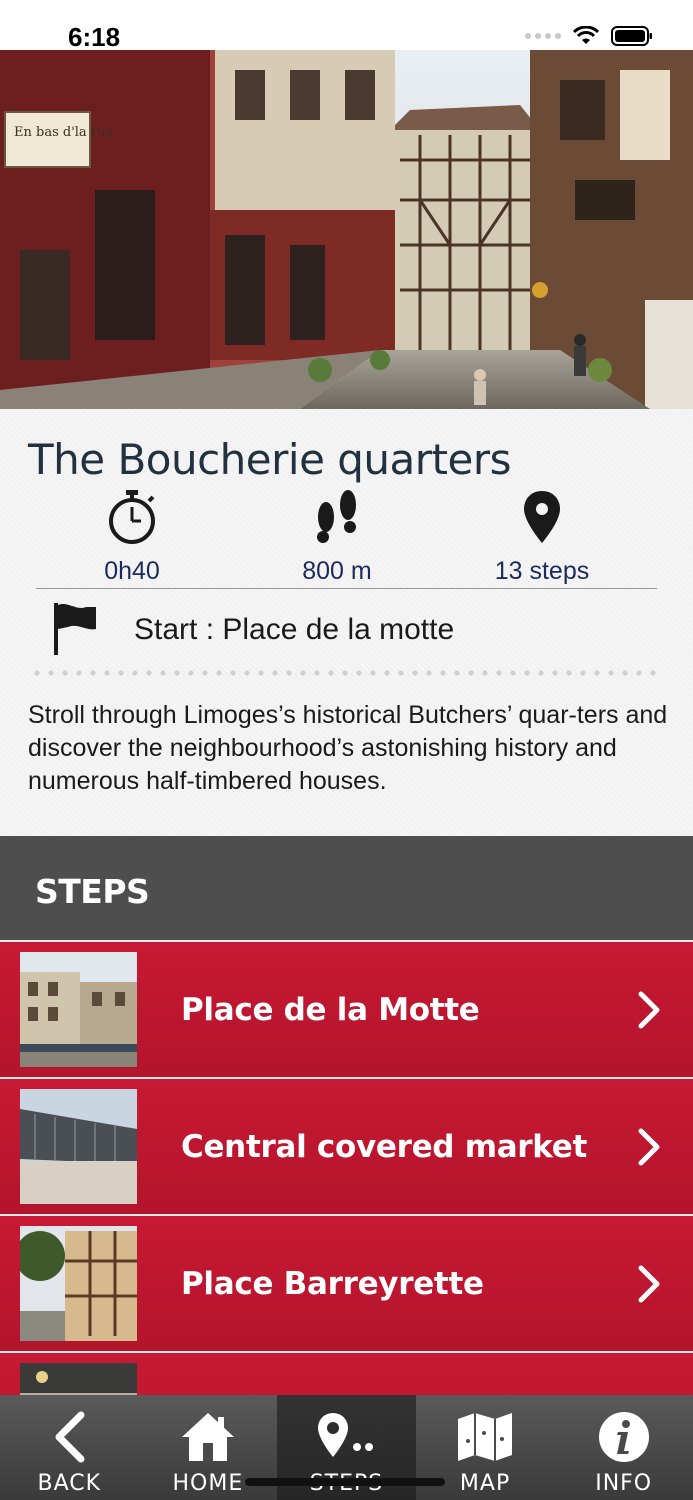 This screenshot has width=693, height=1500. Describe the element at coordinates (631, 36) in the screenshot. I see `battery-icon` at that location.